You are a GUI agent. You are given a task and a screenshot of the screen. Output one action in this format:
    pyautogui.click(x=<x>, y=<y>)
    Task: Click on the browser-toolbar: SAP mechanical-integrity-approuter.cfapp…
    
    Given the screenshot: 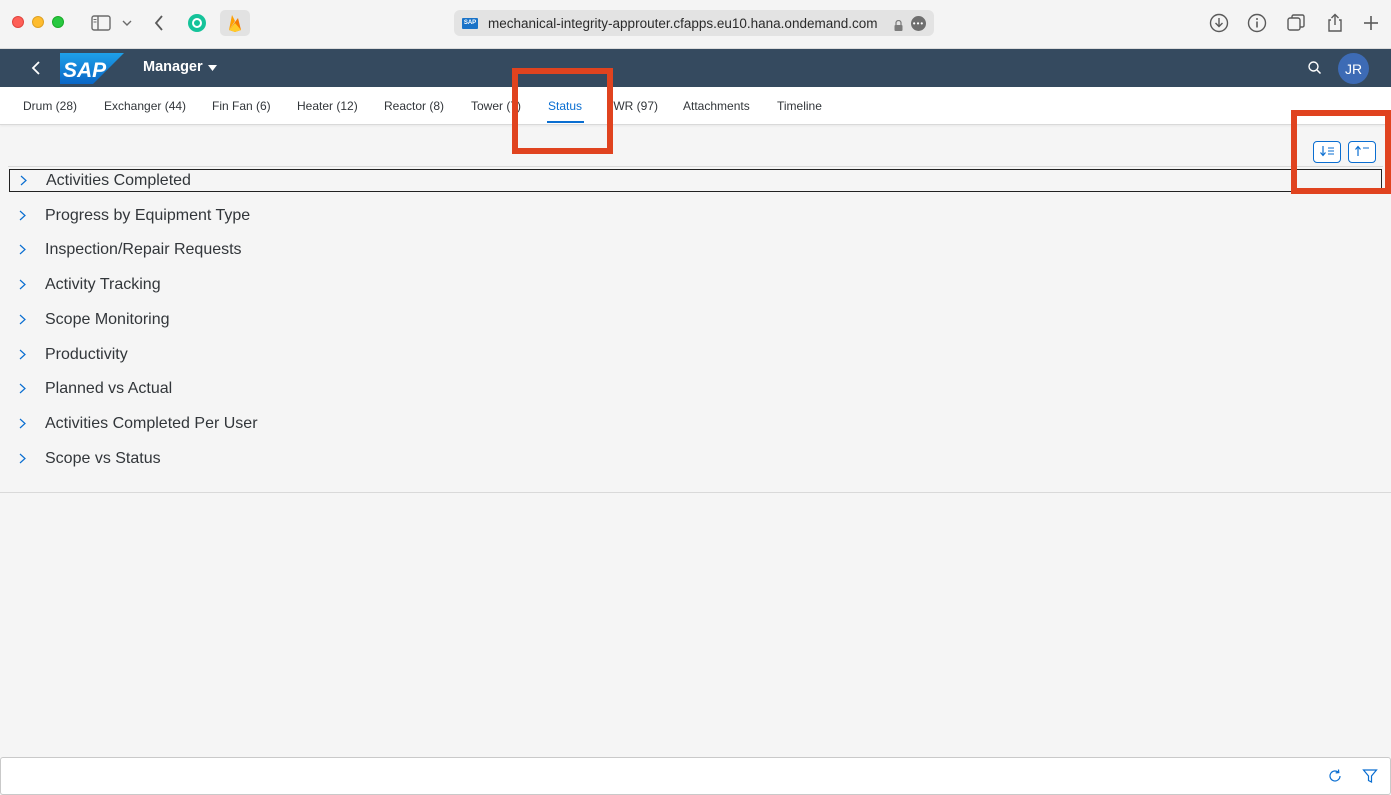 What is the action you would take?
    pyautogui.click(x=695, y=24)
    